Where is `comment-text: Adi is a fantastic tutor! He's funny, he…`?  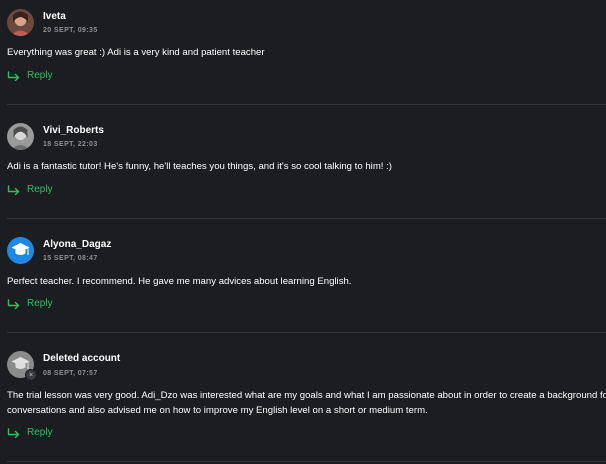 comment-text: Adi is a fantastic tutor! He's funny, he… is located at coordinates (199, 166).